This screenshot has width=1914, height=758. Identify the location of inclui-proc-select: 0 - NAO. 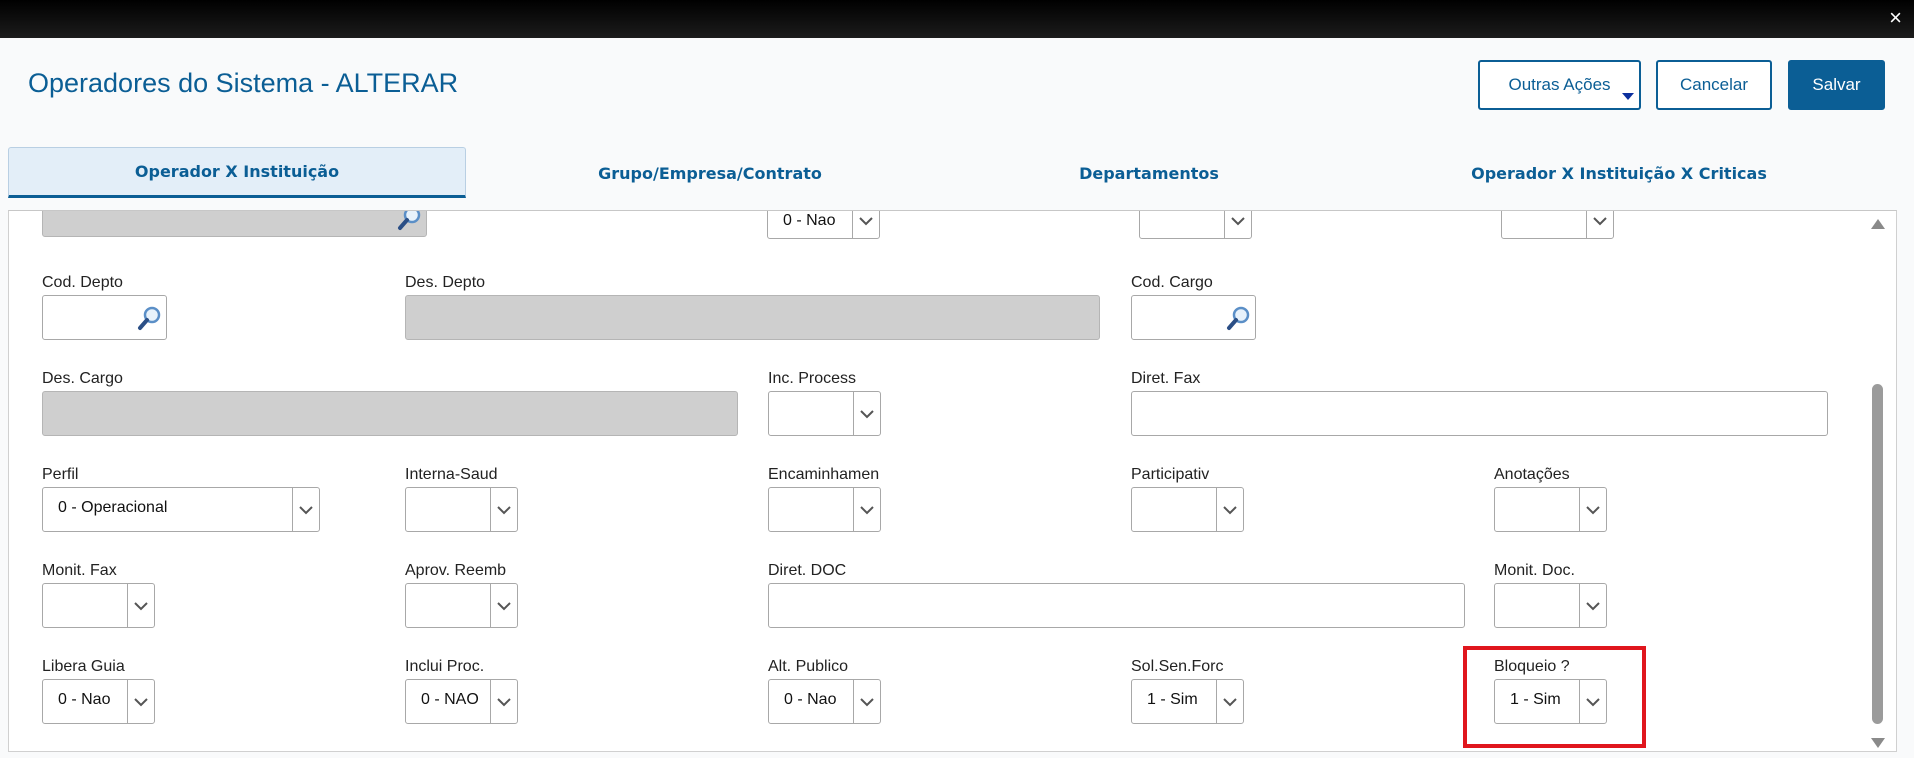
(461, 701).